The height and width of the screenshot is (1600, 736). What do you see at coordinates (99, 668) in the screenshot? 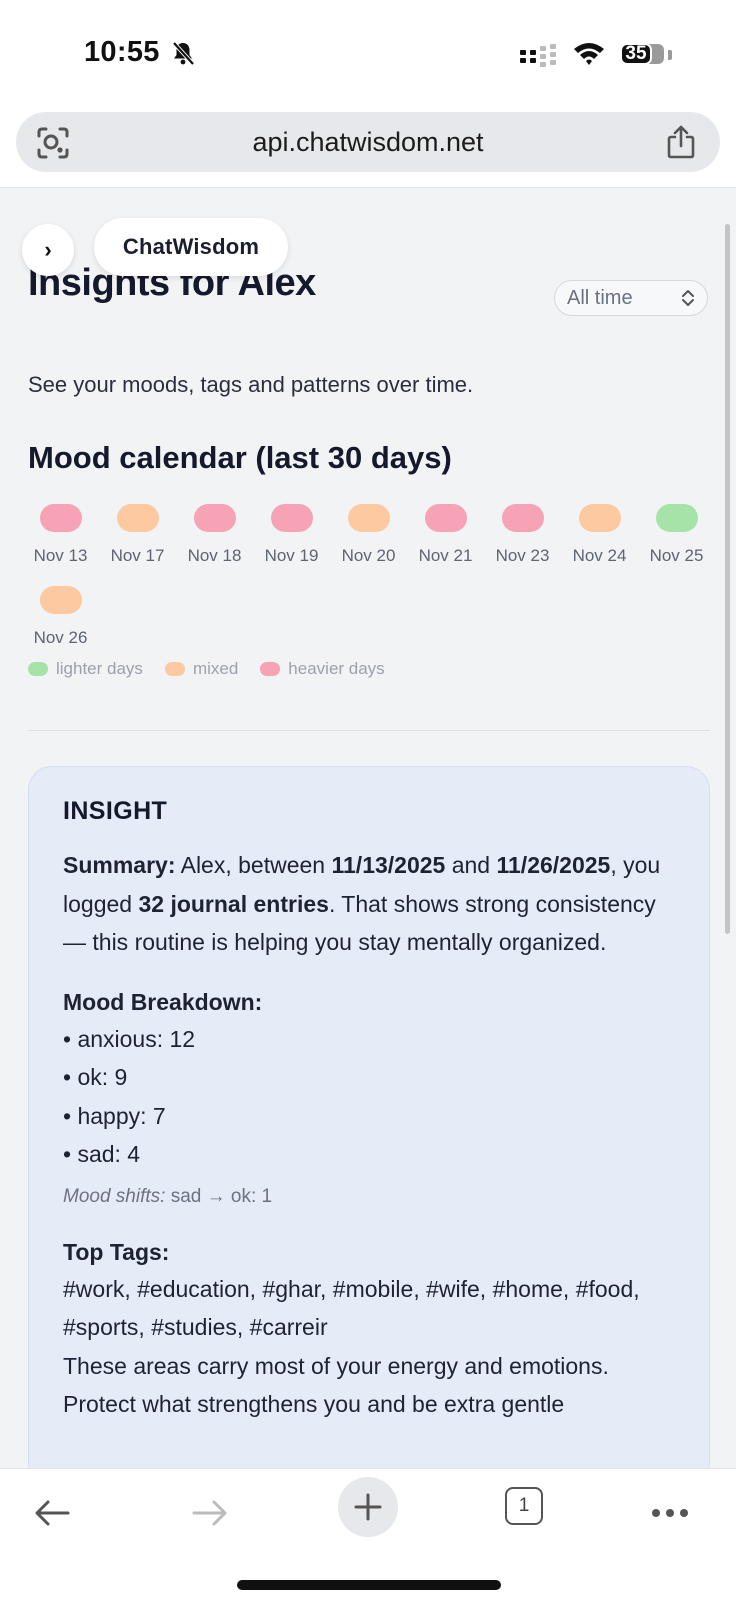
I see `legend-lighter-label: lighter days` at bounding box center [99, 668].